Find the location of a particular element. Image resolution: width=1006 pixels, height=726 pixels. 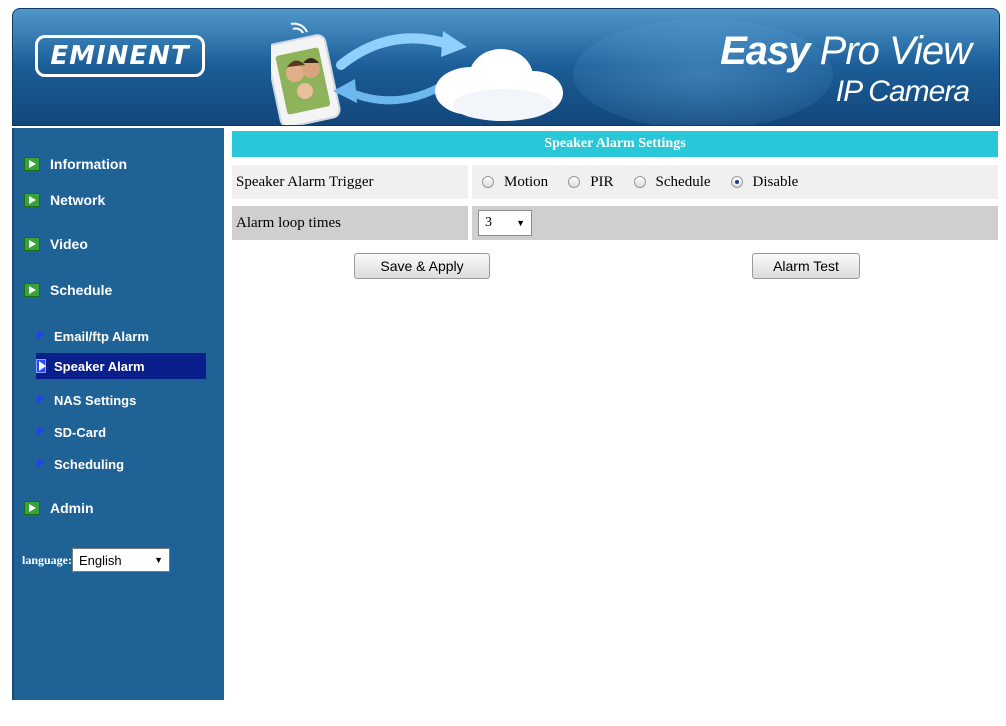

radio-label: Schedule is located at coordinates (683, 181).